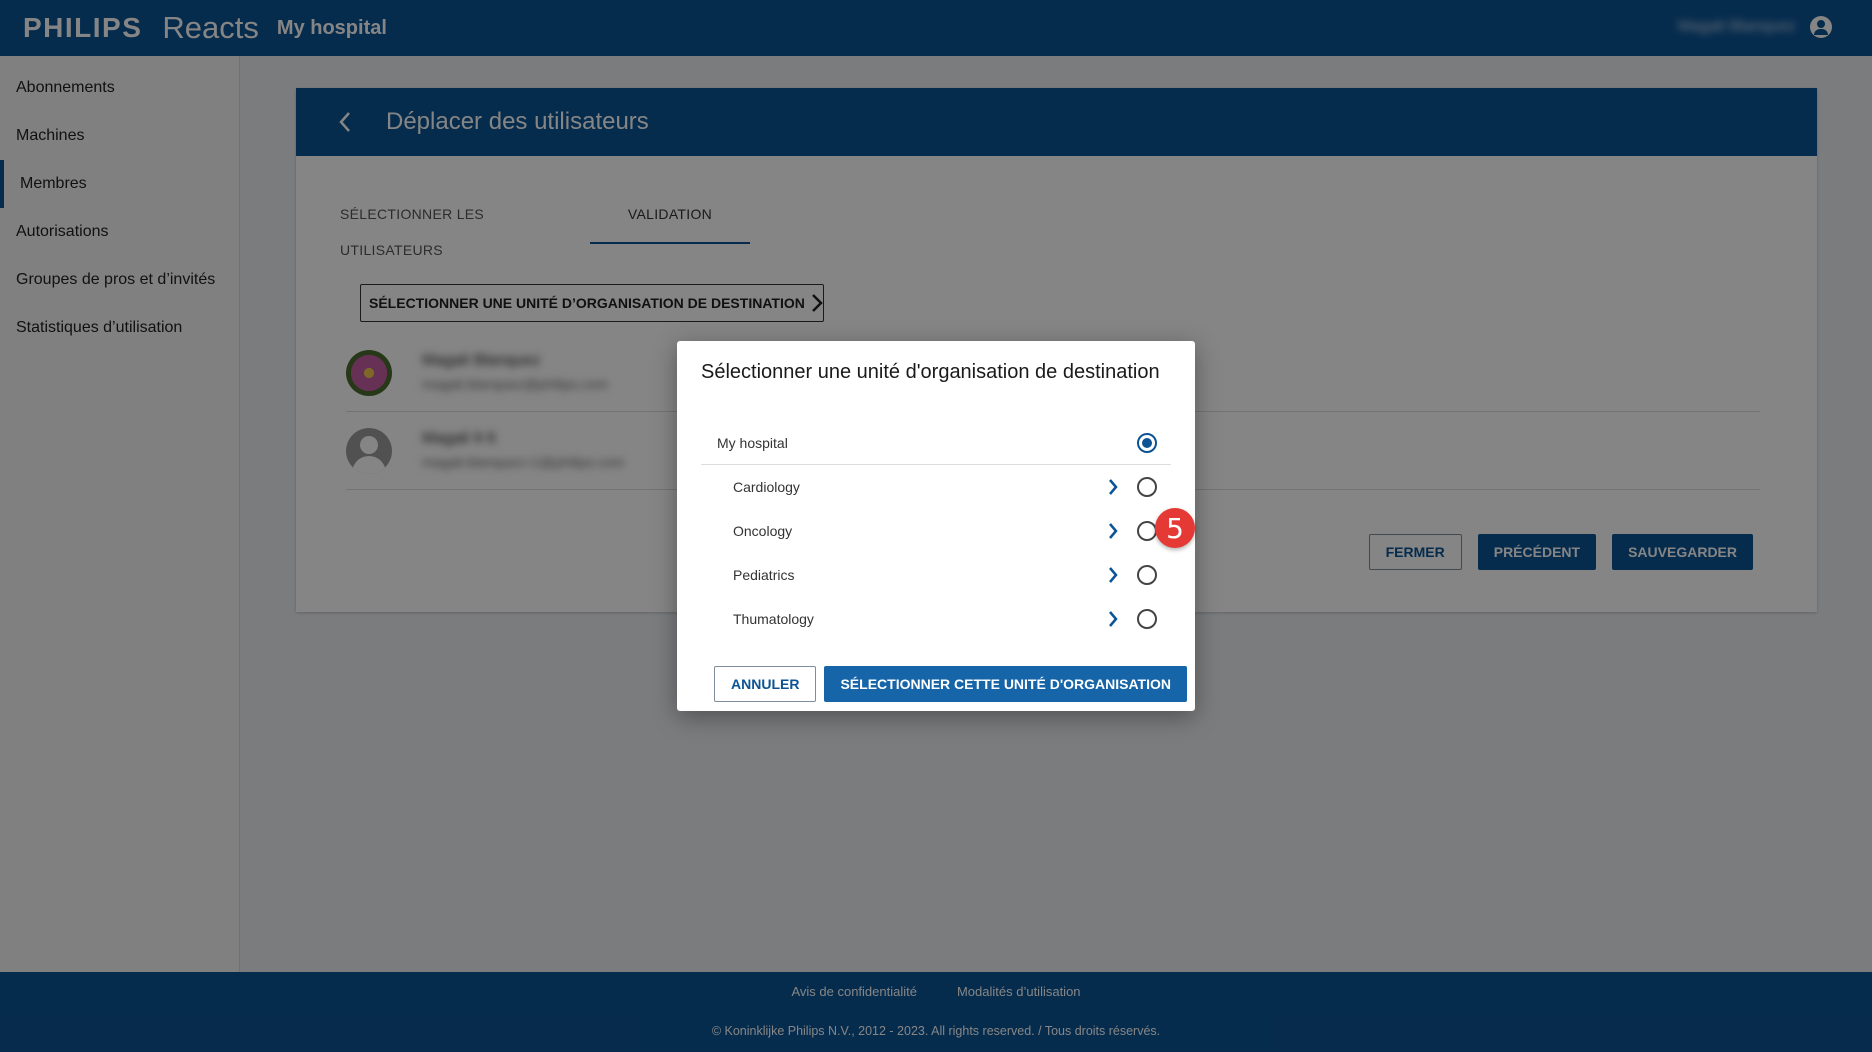  What do you see at coordinates (765, 684) in the screenshot?
I see `cancel-button: ANNULER` at bounding box center [765, 684].